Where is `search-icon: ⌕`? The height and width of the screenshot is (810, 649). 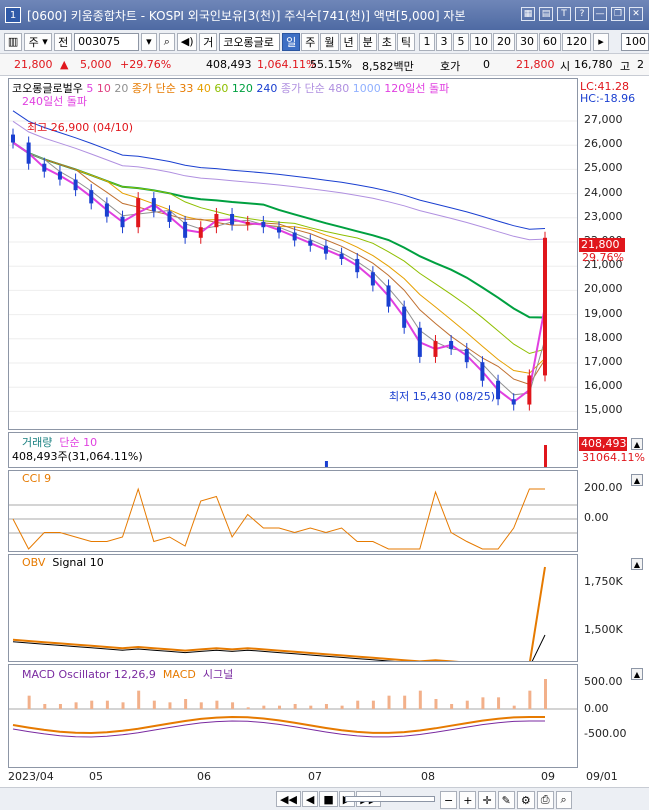 search-icon: ⌕ is located at coordinates (166, 41).